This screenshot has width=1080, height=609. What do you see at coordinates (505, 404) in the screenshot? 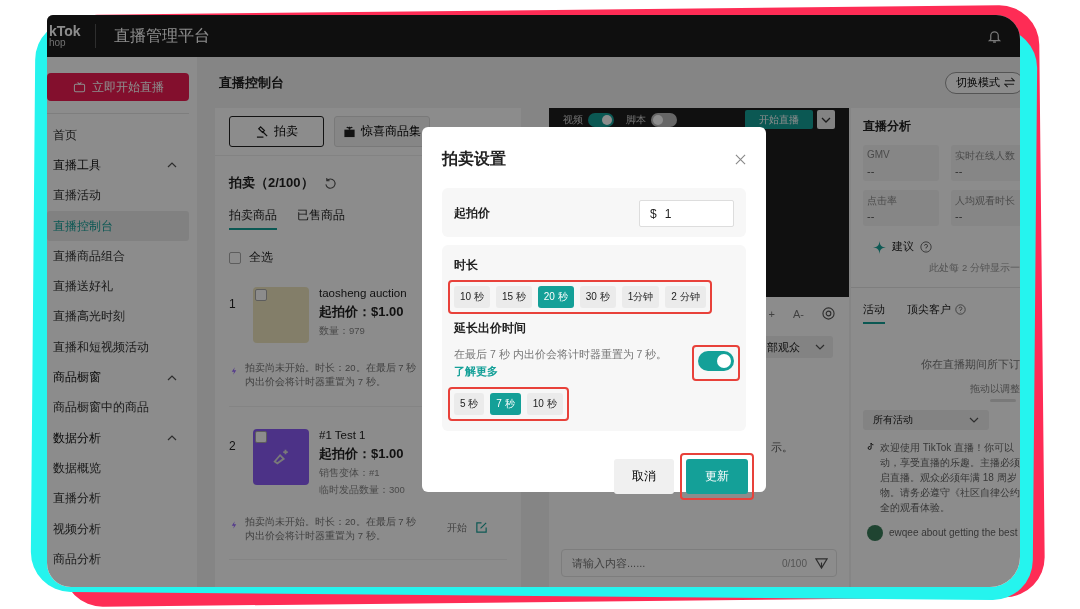
I see `extension-option: 7 秒` at bounding box center [505, 404].